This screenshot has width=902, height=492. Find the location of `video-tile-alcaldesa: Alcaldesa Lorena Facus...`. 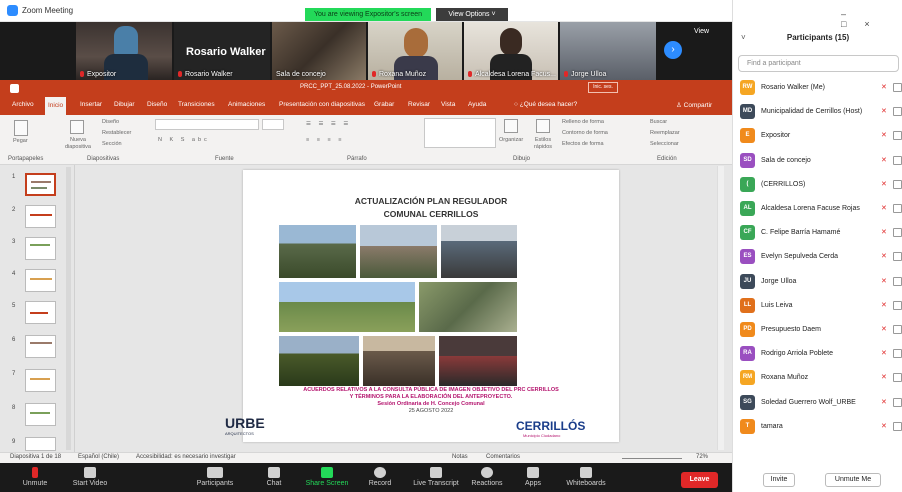

video-tile-alcaldesa: Alcaldesa Lorena Facus... is located at coordinates (511, 51).